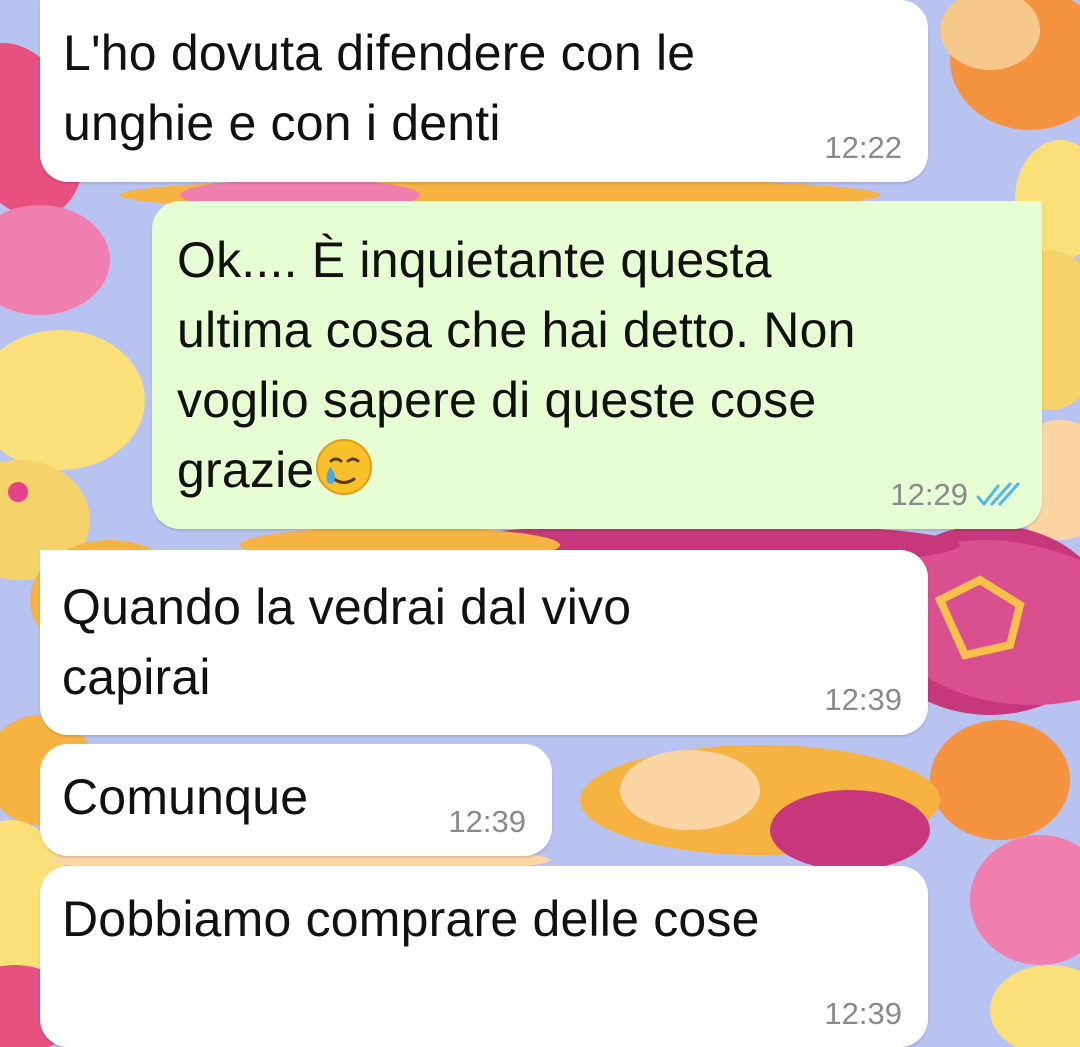  Describe the element at coordinates (344, 476) in the screenshot. I see `crying-smile-emoji` at that location.